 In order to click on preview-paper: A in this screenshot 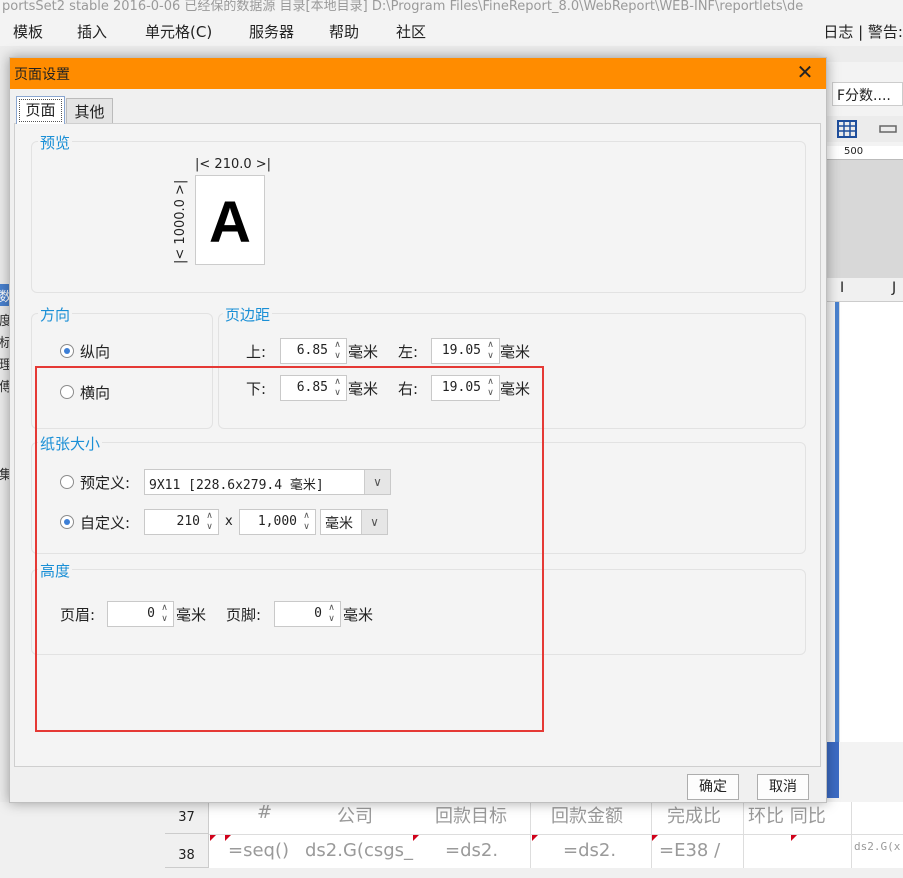, I will do `click(230, 220)`.